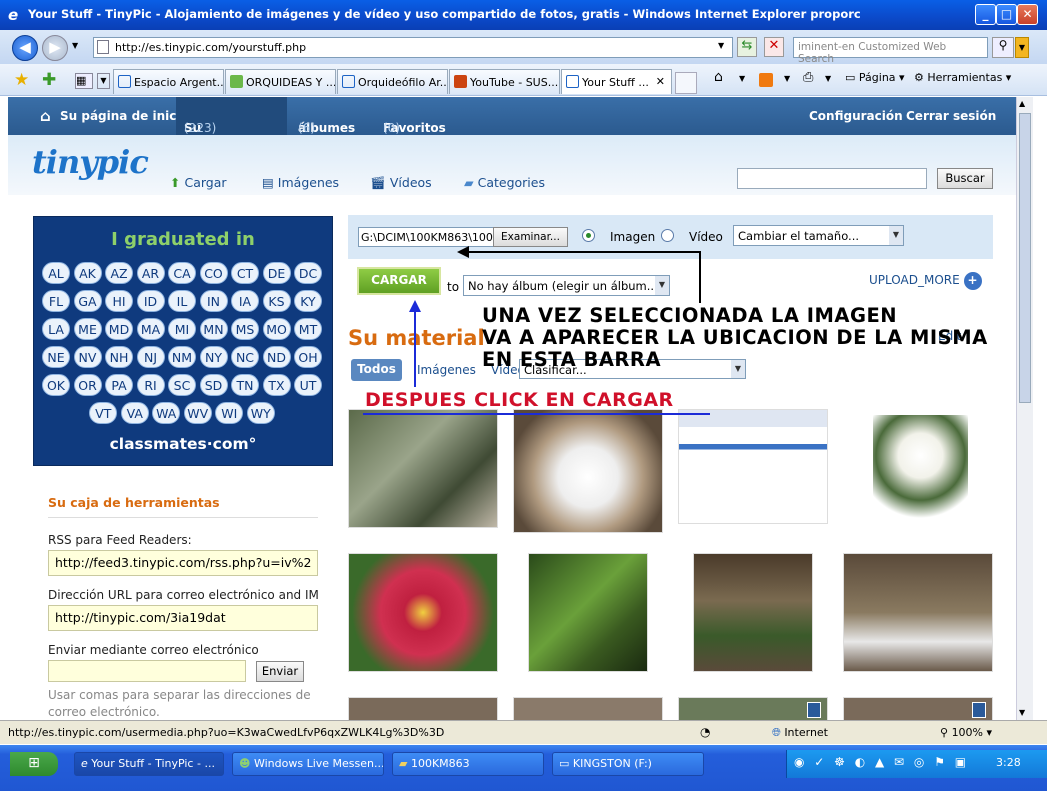 The height and width of the screenshot is (791, 1047). I want to click on globe-icon: 🌐︎, so click(776, 732).